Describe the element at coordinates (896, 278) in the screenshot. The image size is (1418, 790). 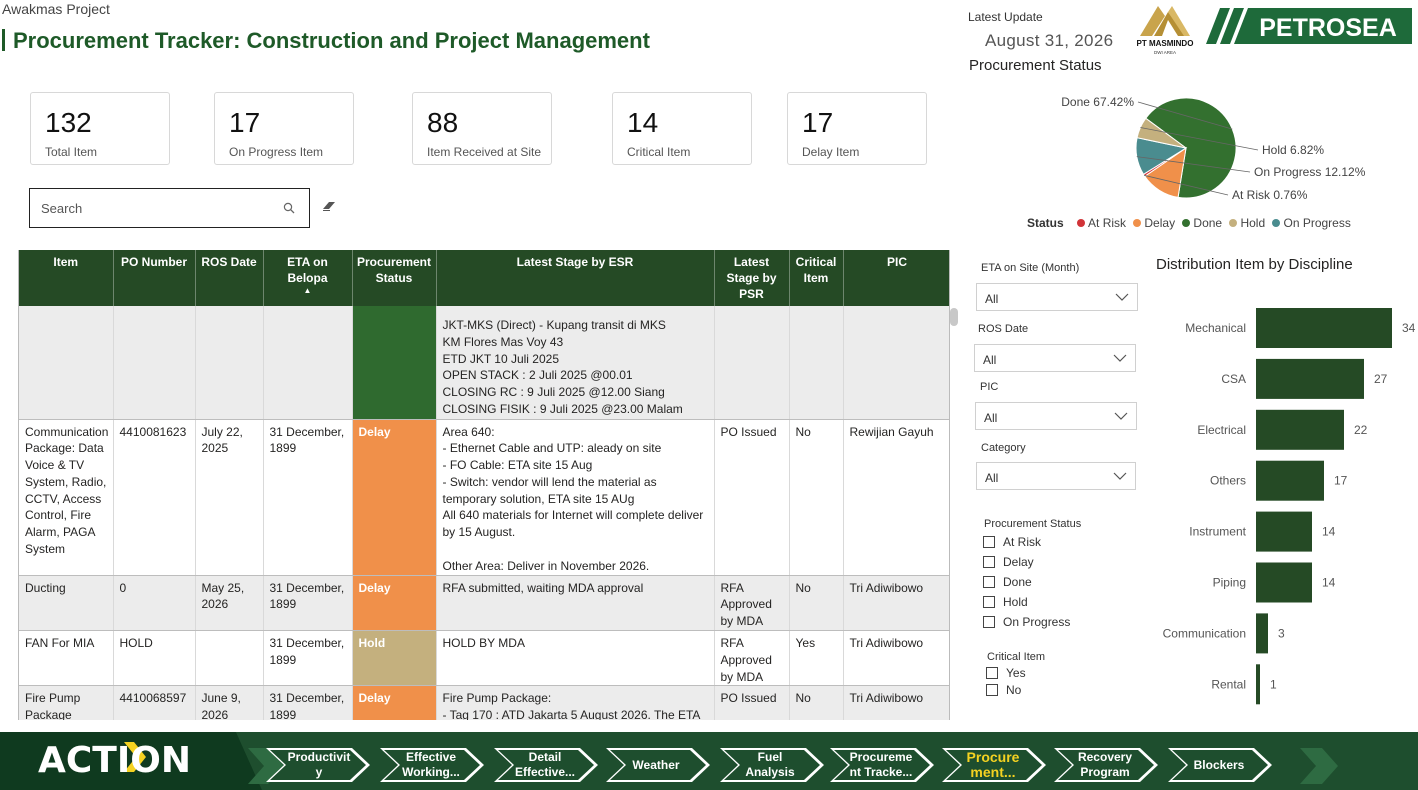
I see `column-header-pic: PIC` at that location.